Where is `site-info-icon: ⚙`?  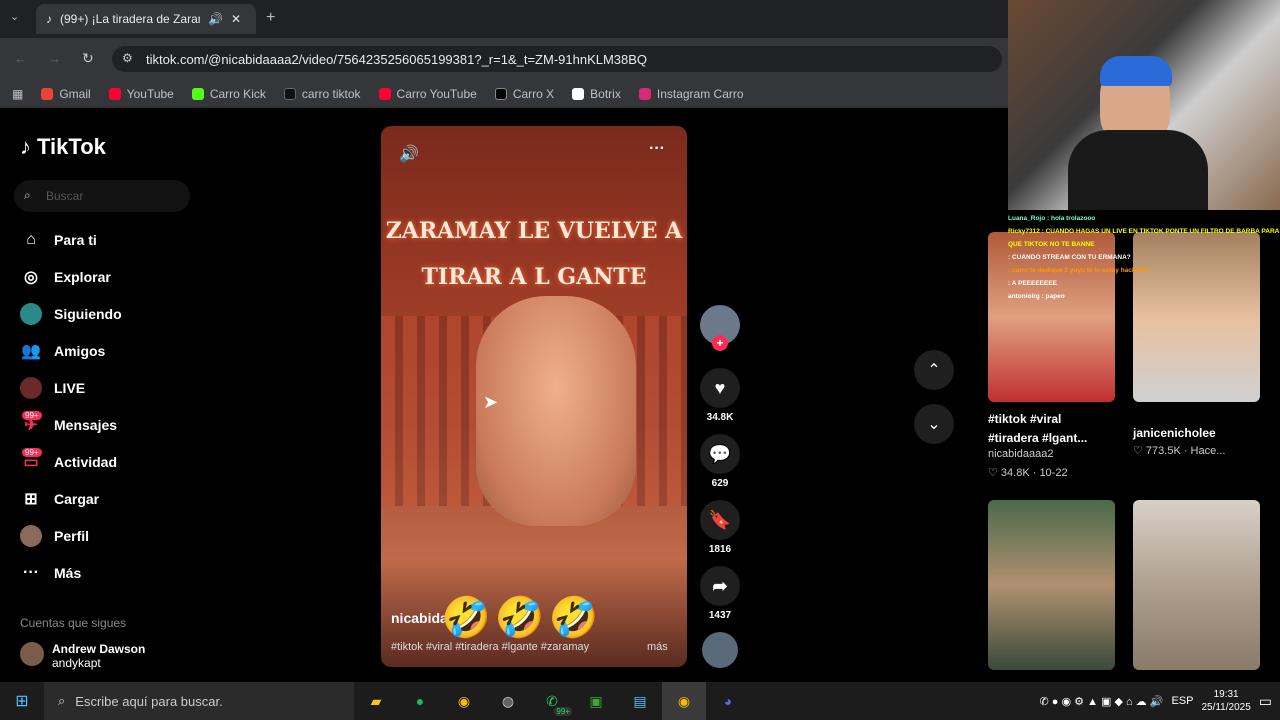 site-info-icon: ⚙ is located at coordinates (127, 58).